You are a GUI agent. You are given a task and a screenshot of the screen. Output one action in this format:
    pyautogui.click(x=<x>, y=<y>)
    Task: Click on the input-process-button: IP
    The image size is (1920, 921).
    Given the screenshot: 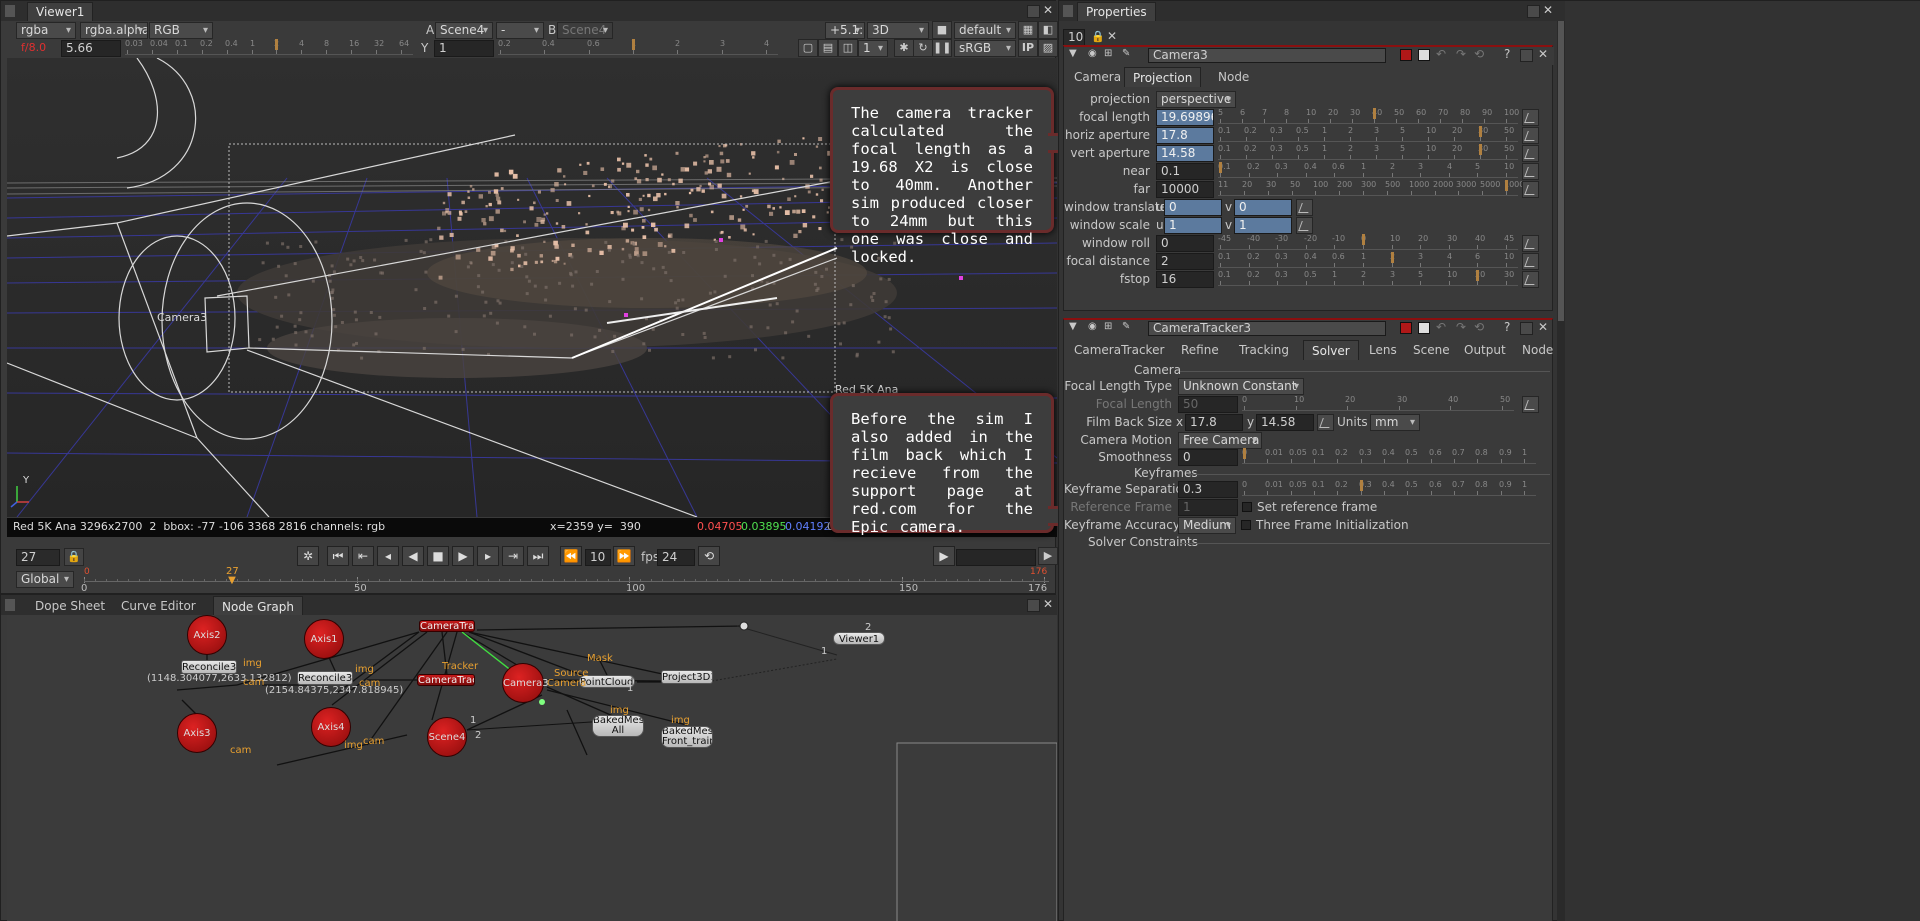 What is the action you would take?
    pyautogui.click(x=1028, y=48)
    